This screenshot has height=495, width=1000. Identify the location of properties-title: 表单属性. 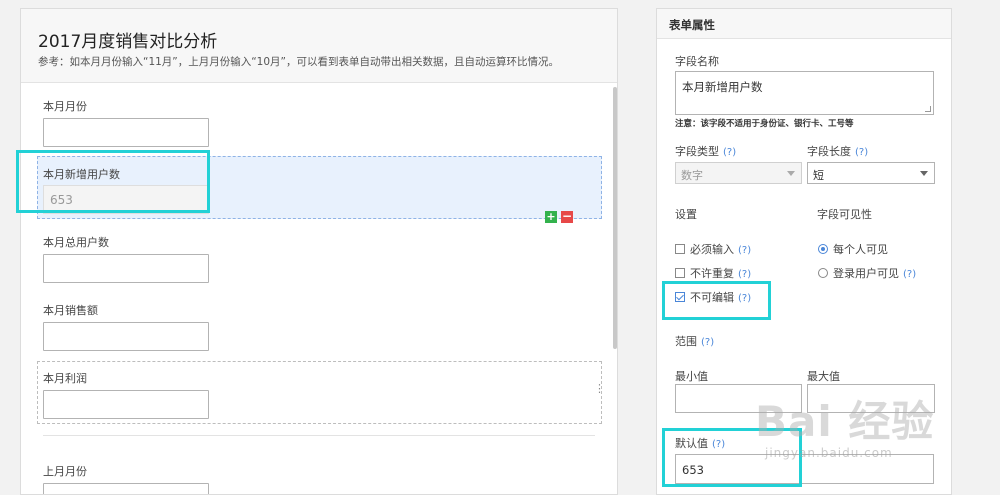
(692, 25).